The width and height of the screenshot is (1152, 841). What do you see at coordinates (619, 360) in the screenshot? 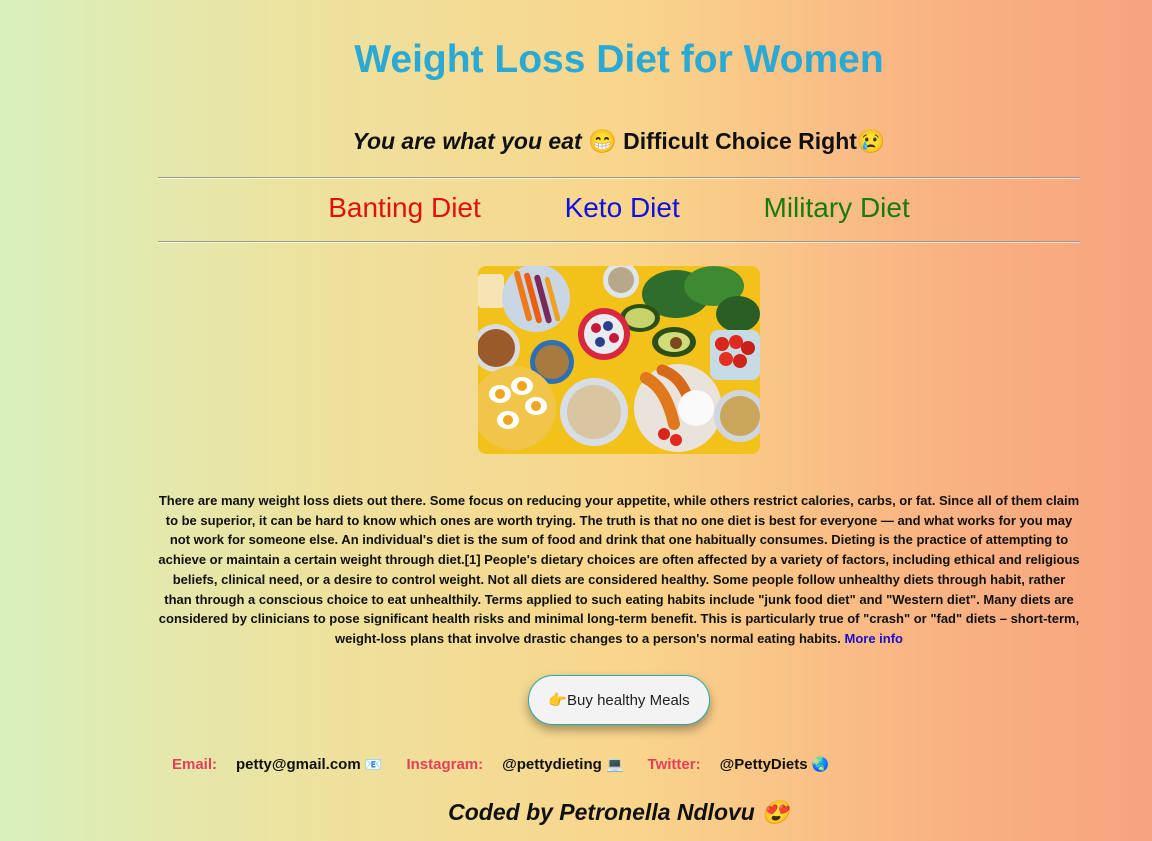
I see `healthy-food-image` at bounding box center [619, 360].